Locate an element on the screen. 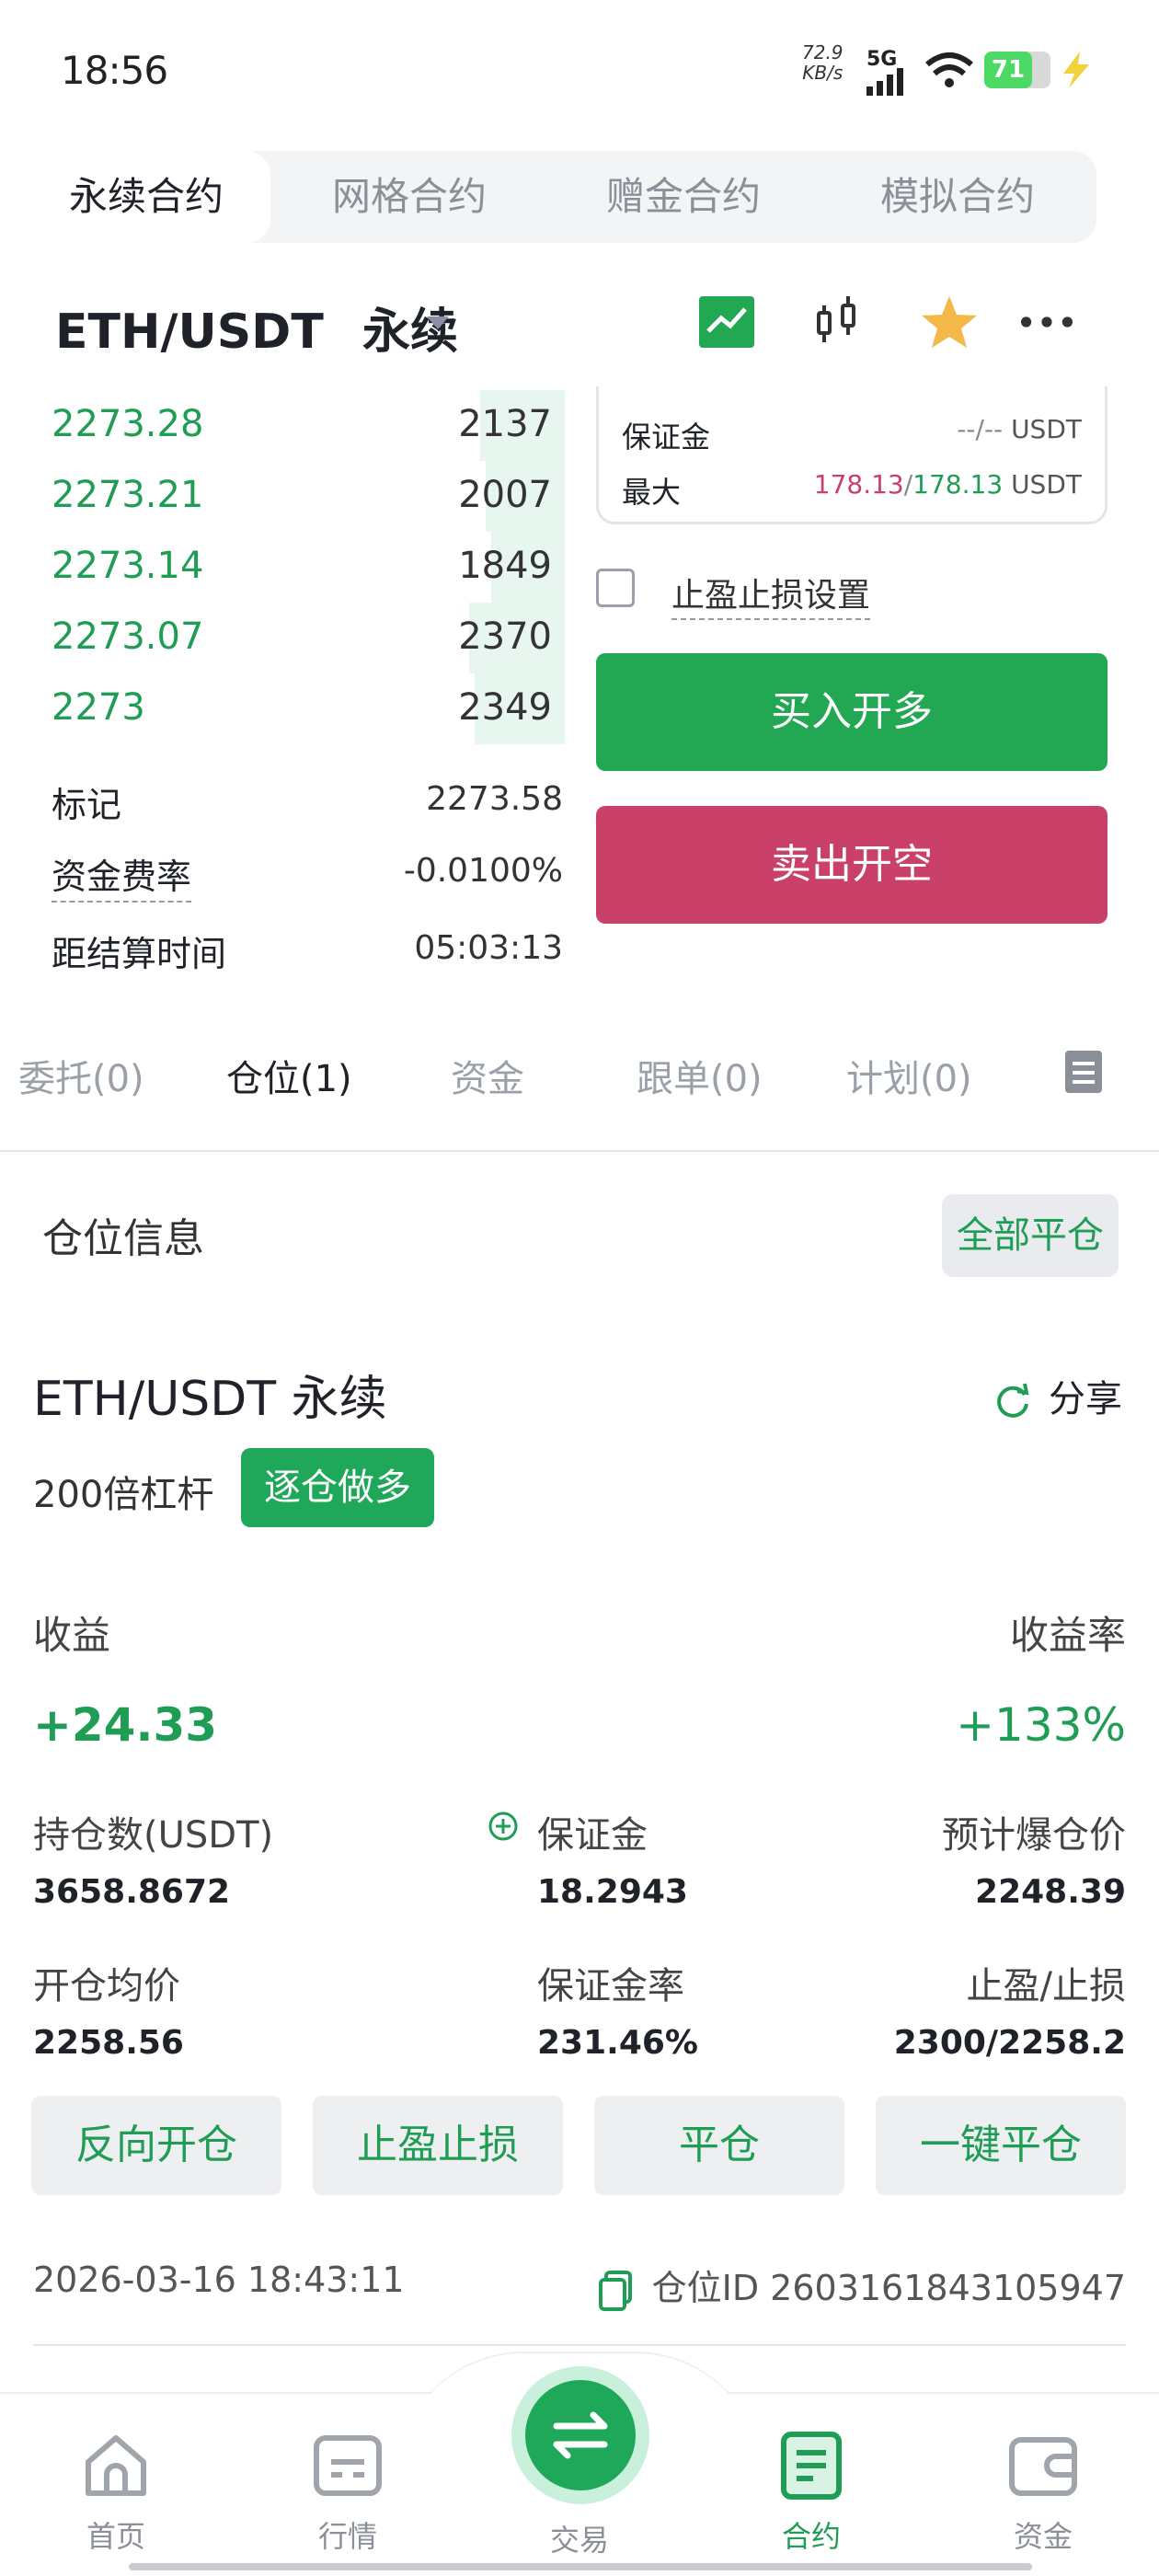 The width and height of the screenshot is (1159, 2576). pair-name: ETH/USDT is located at coordinates (189, 332).